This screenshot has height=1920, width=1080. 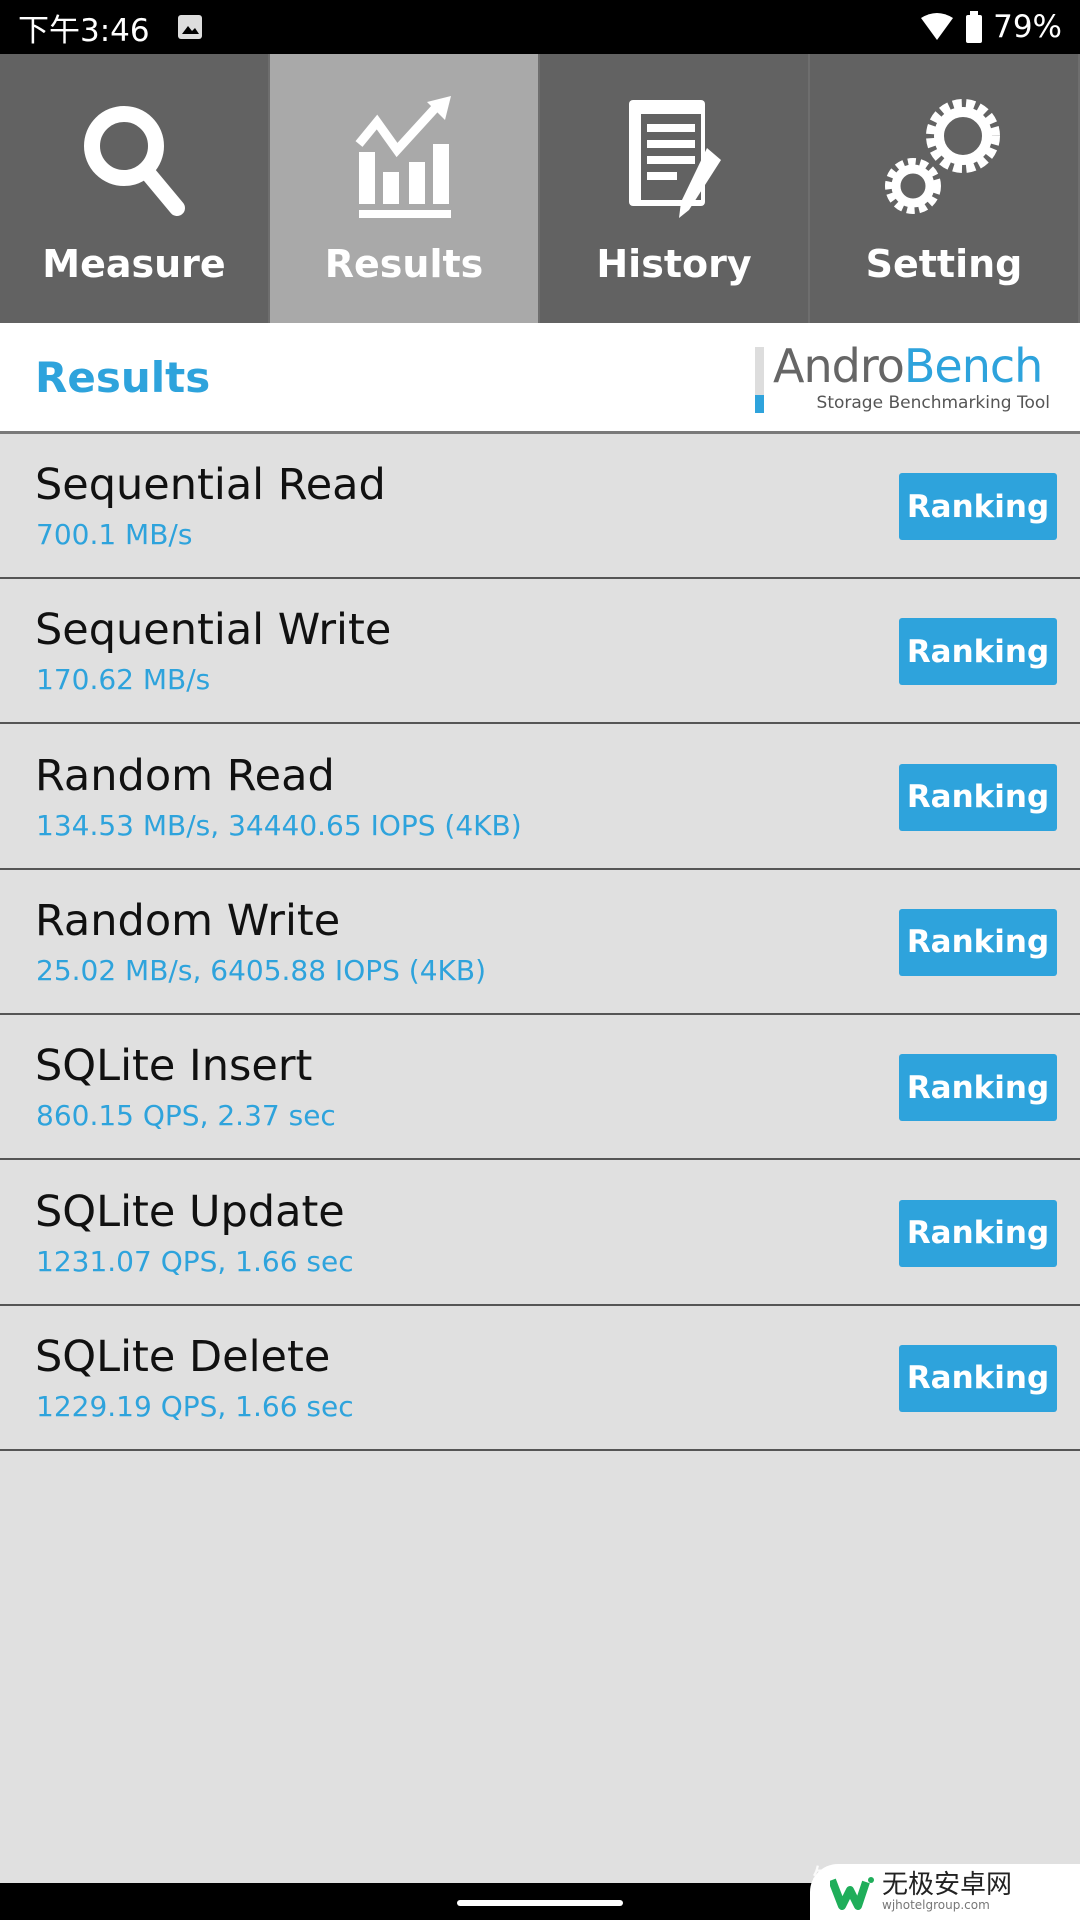 I want to click on test-name: SQLite Insert, so click(x=174, y=1066).